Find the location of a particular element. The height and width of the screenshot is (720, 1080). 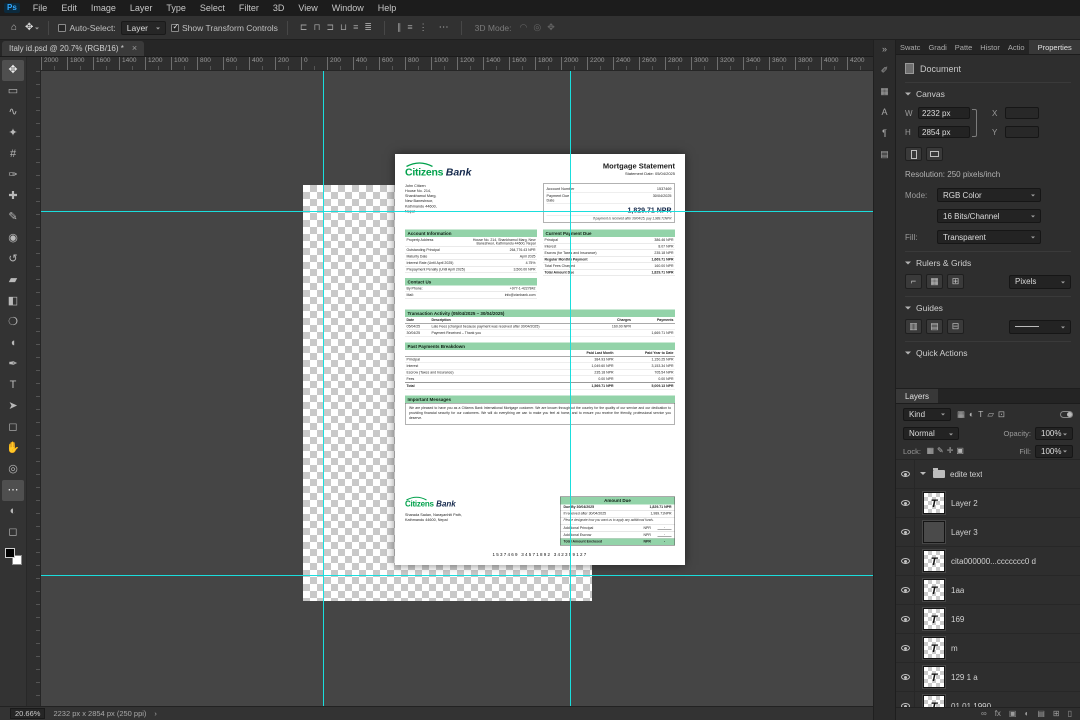

brush-tool: ✎ is located at coordinates (13, 217).